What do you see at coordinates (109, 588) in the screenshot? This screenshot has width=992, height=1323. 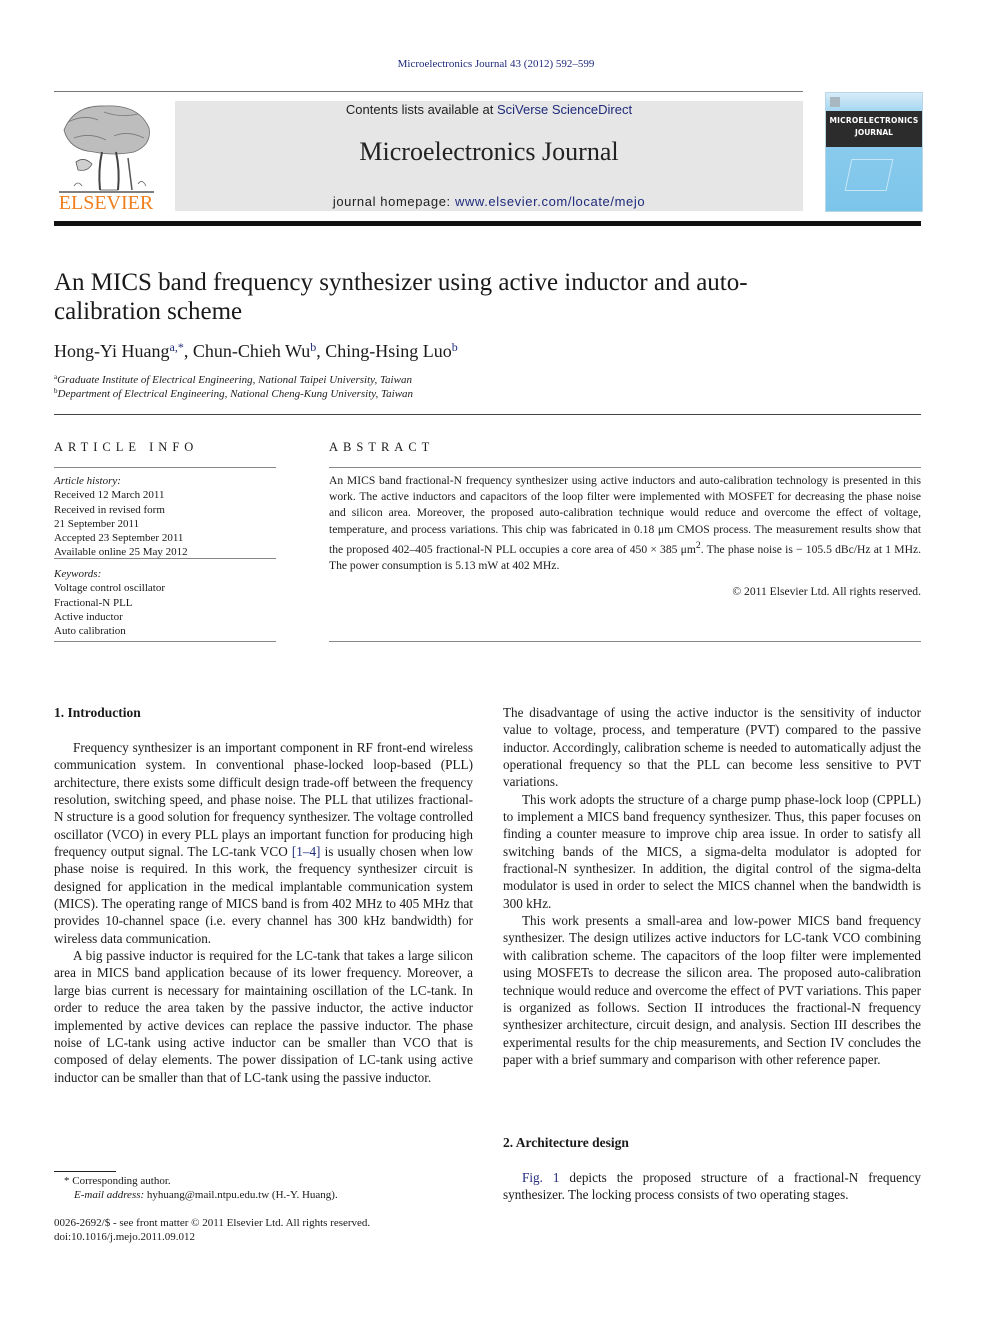 I see `keyword-item: Voltage control oscillator` at bounding box center [109, 588].